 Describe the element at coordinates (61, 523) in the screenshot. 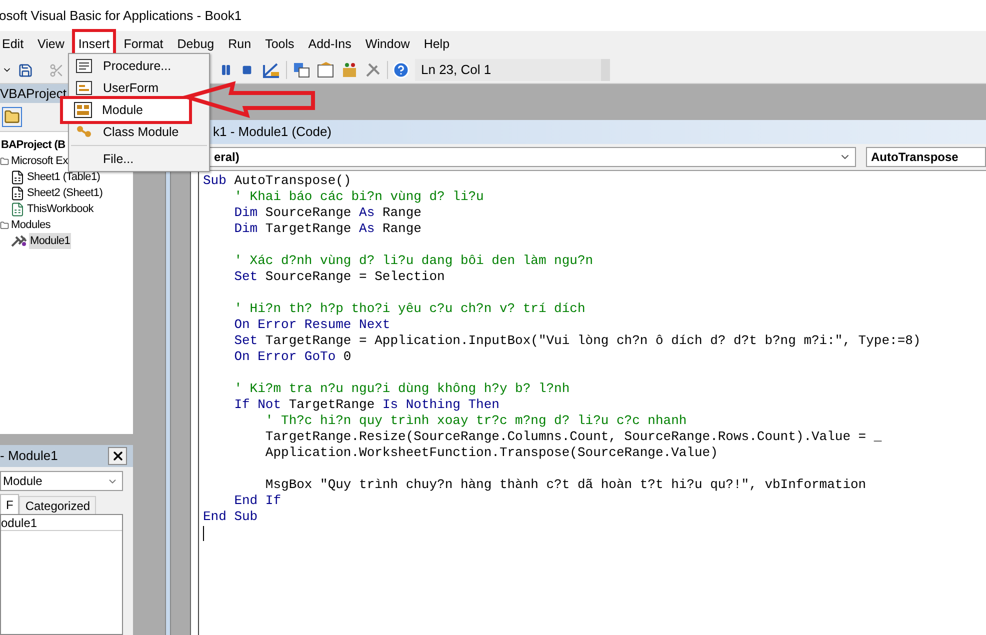

I see `property-row: odule1` at that location.